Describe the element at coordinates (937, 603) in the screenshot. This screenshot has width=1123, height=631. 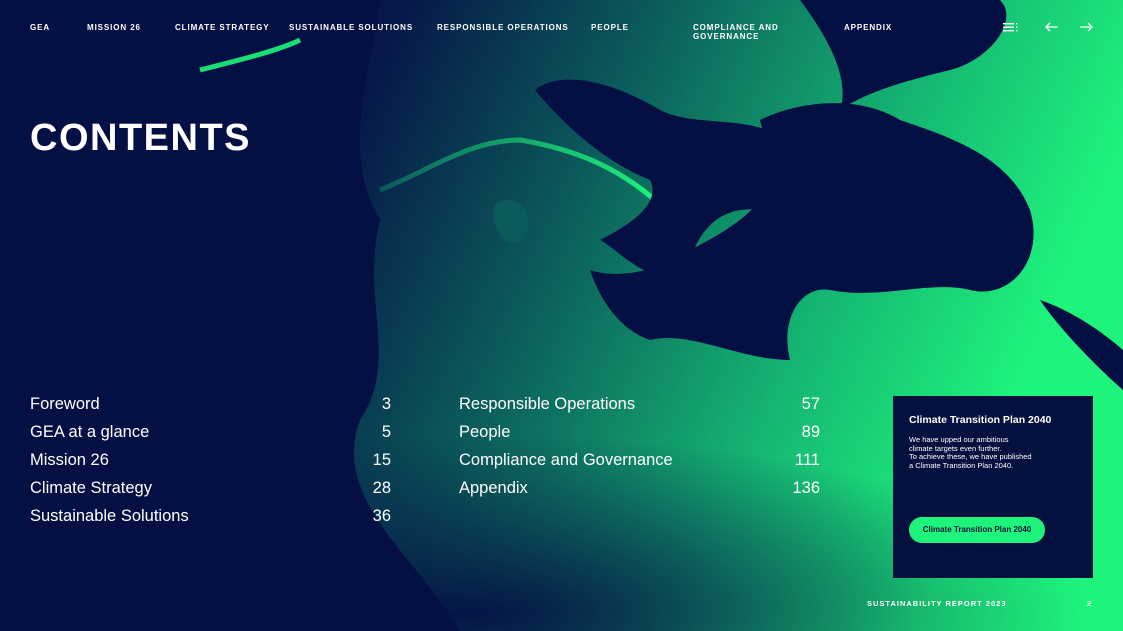
I see `footer-report-label: SUSTAINABILITY REPORT 2023` at that location.